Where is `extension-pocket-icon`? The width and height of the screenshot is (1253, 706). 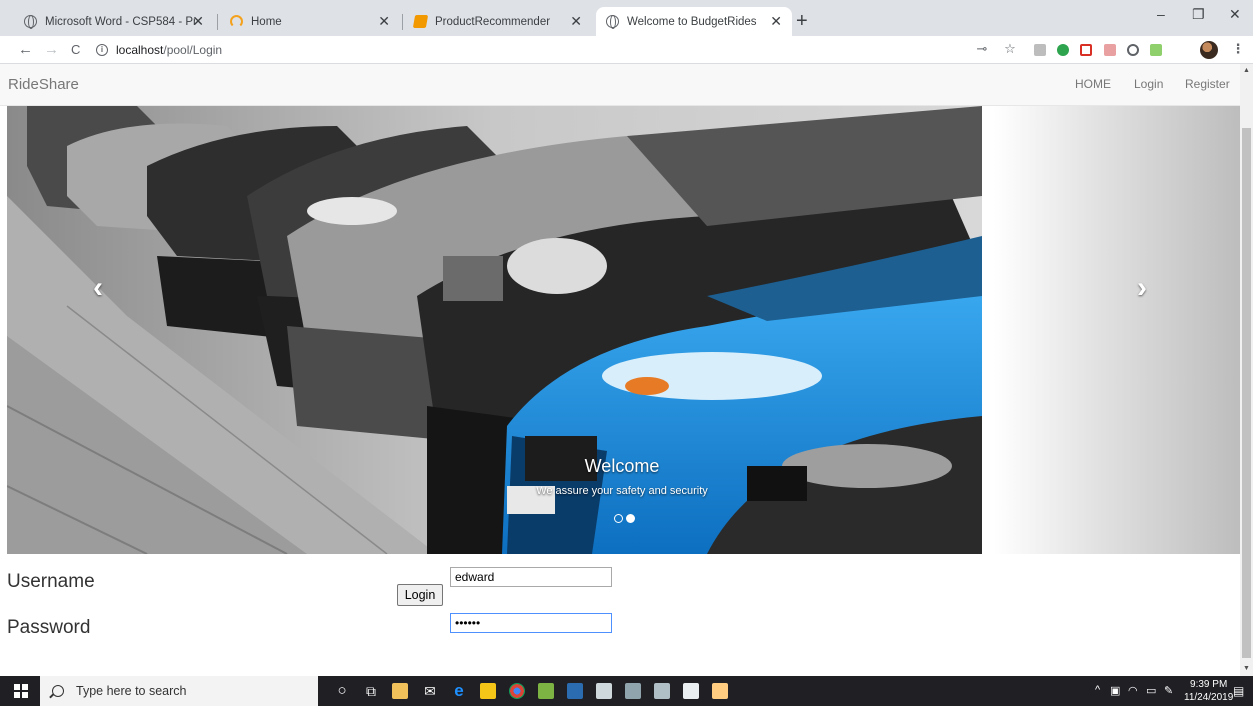
extension-pocket-icon is located at coordinates (1086, 50).